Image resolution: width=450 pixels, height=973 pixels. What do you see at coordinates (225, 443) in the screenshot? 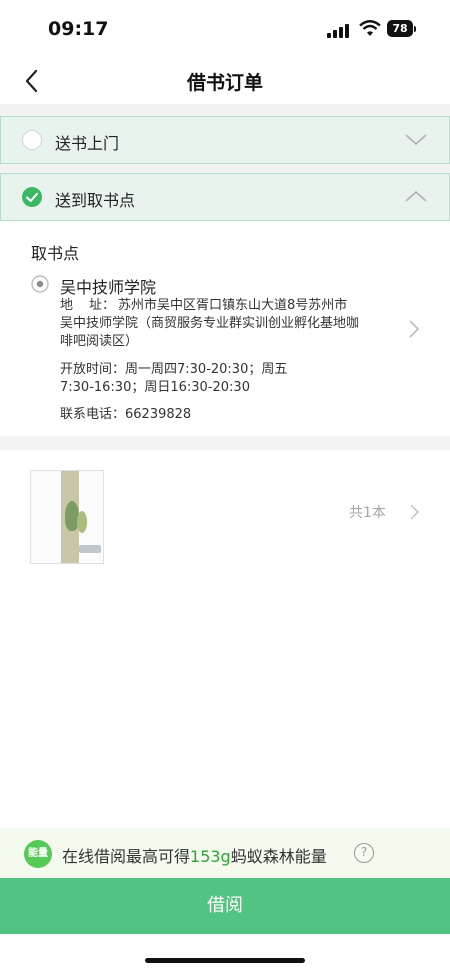
I see `section-divider` at bounding box center [225, 443].